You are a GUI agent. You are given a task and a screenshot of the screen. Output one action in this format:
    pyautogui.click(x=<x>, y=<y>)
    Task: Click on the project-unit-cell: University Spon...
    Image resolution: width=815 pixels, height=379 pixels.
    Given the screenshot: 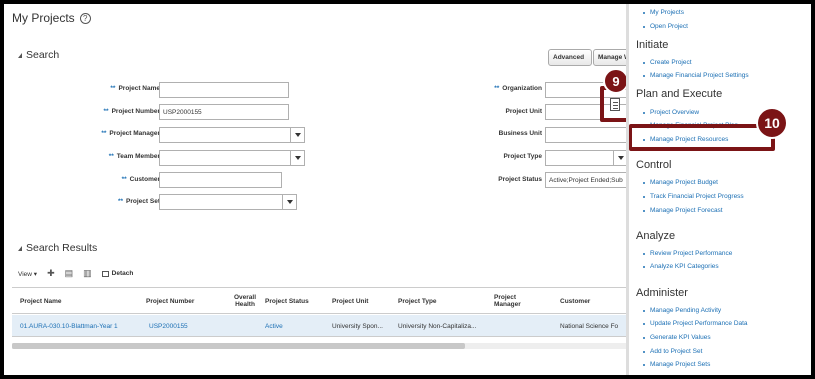 What is the action you would take?
    pyautogui.click(x=357, y=326)
    